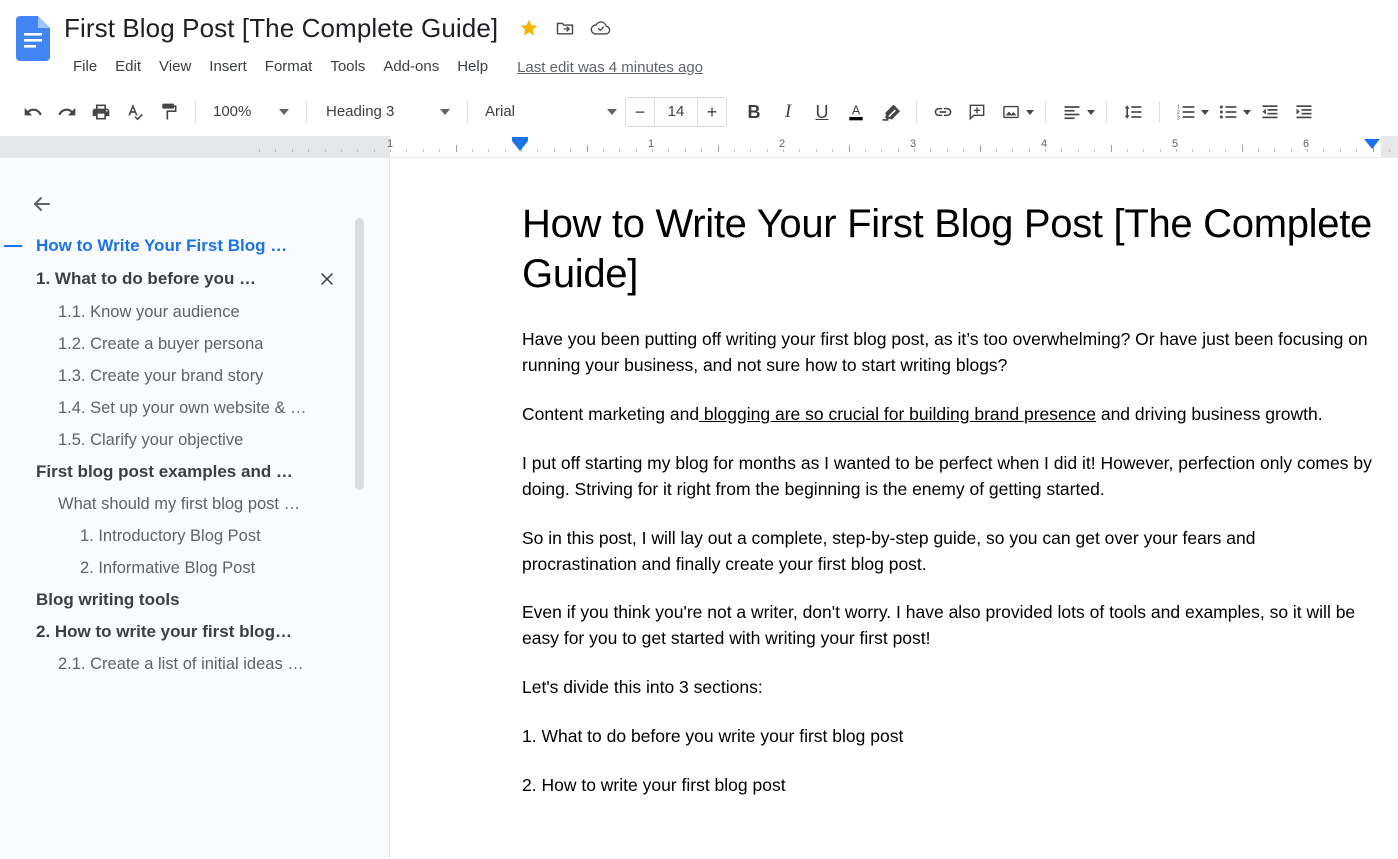 Image resolution: width=1398 pixels, height=859 pixels. Describe the element at coordinates (1175, 144) in the screenshot. I see `ruler-number: 5` at that location.